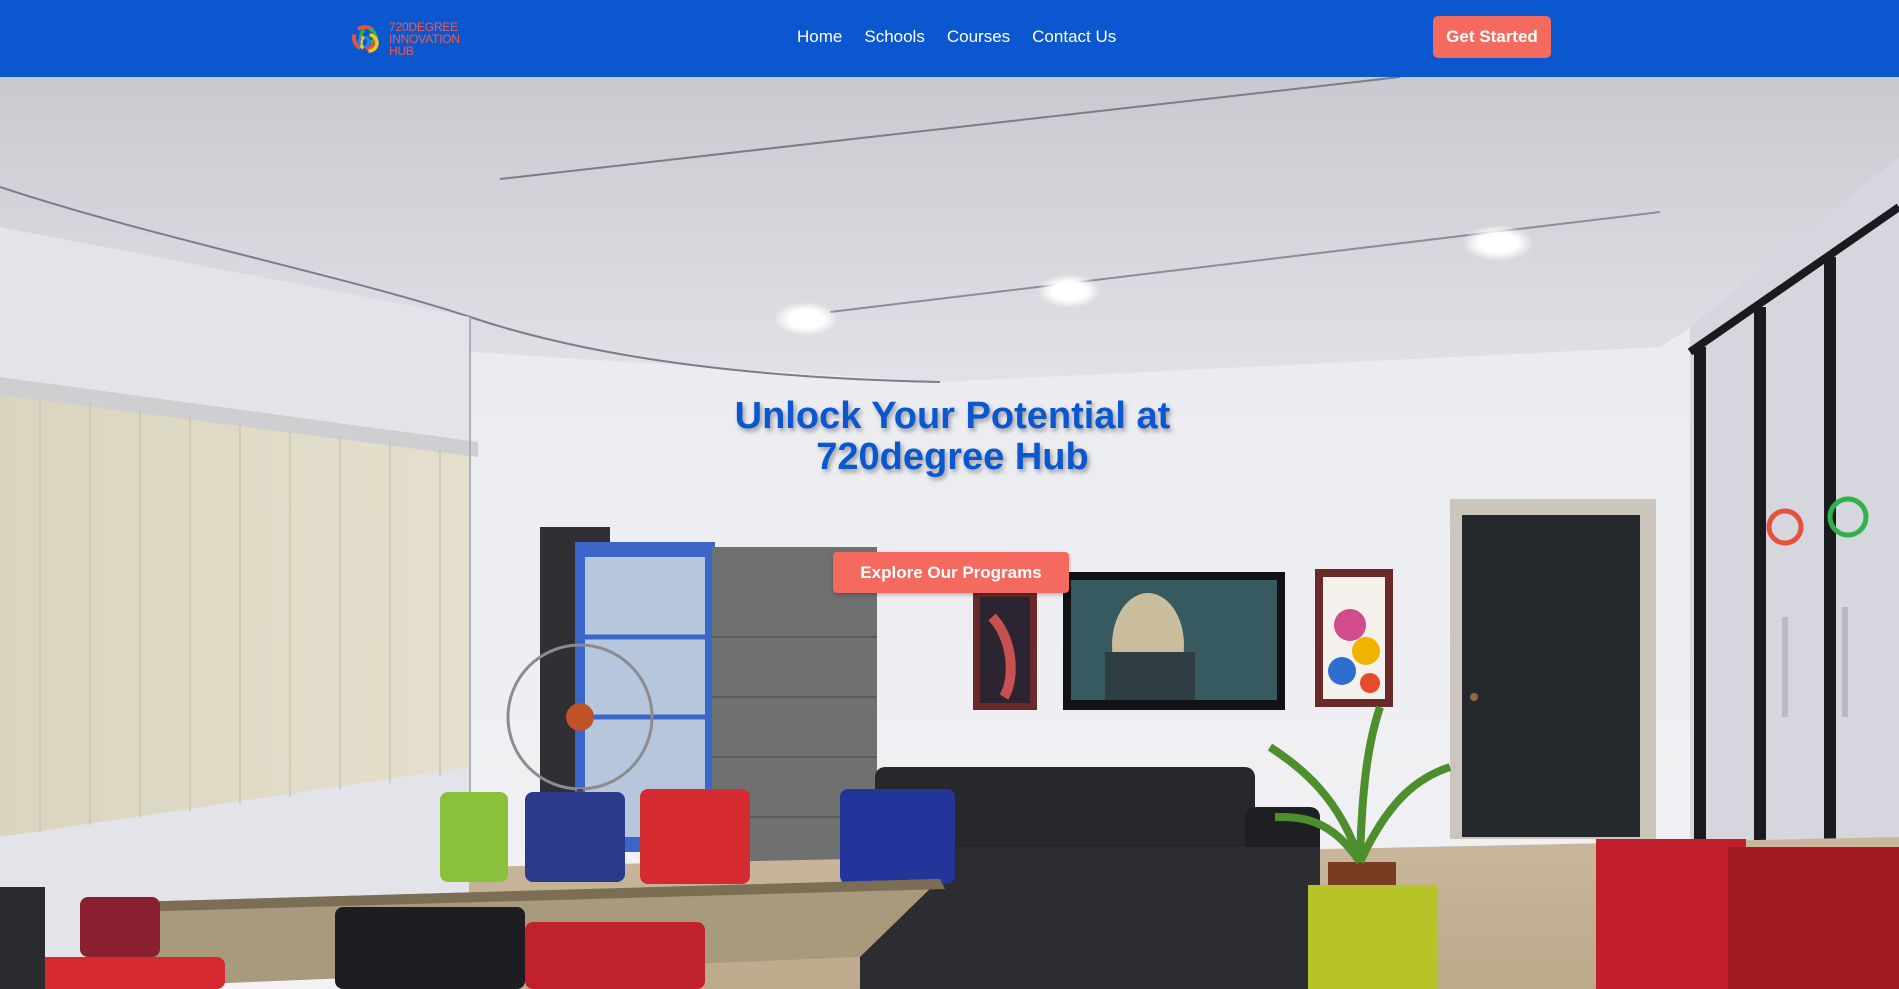 This screenshot has width=1899, height=989. I want to click on logo-text-line-3: hub, so click(401, 51).